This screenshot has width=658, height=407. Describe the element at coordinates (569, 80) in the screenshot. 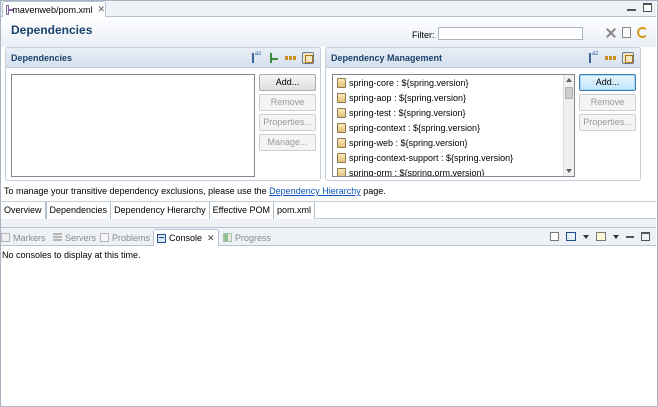

I see `scroll-up-icon` at that location.